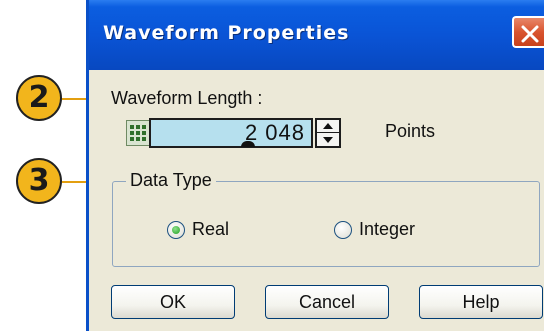 This screenshot has height=331, width=544. I want to click on radio-real, so click(176, 230).